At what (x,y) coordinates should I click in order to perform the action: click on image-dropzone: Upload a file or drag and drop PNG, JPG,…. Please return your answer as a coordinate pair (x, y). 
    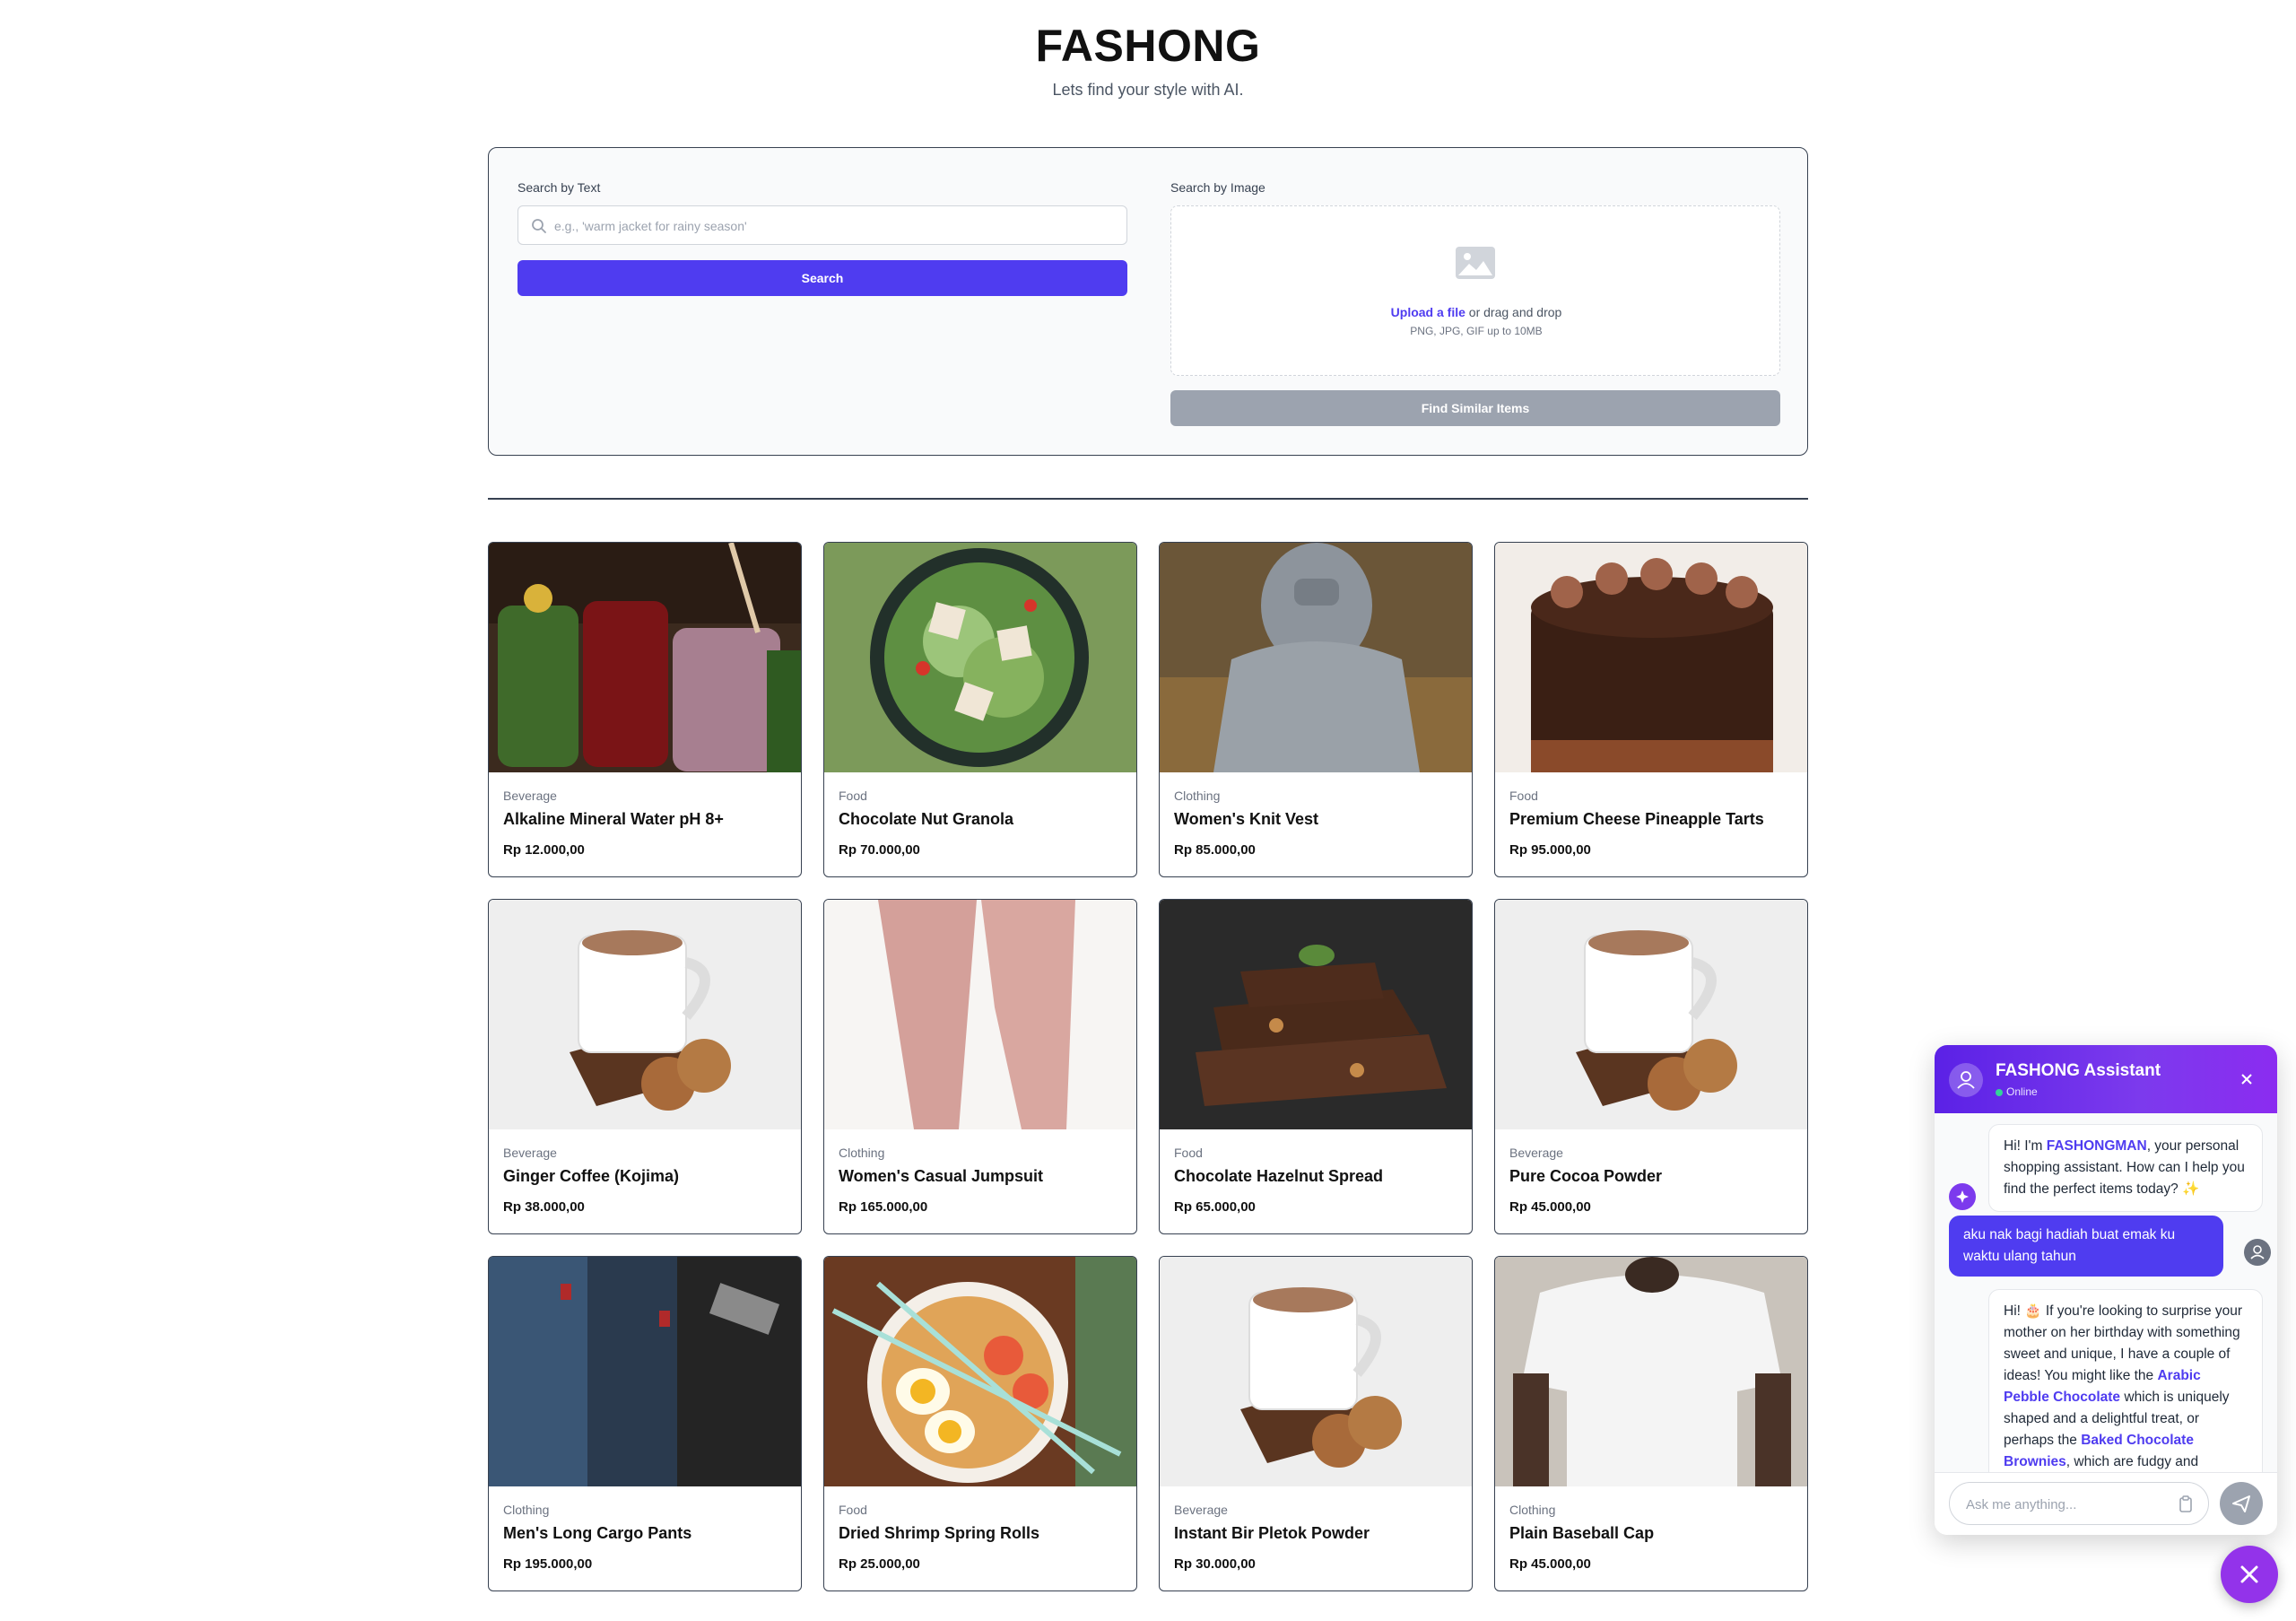
    Looking at the image, I should click on (1475, 290).